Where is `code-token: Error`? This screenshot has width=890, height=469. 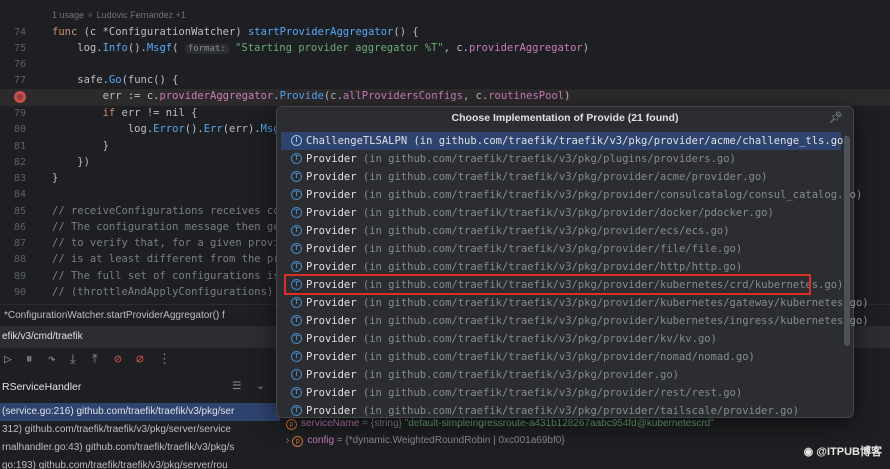
code-token: Error is located at coordinates (169, 129).